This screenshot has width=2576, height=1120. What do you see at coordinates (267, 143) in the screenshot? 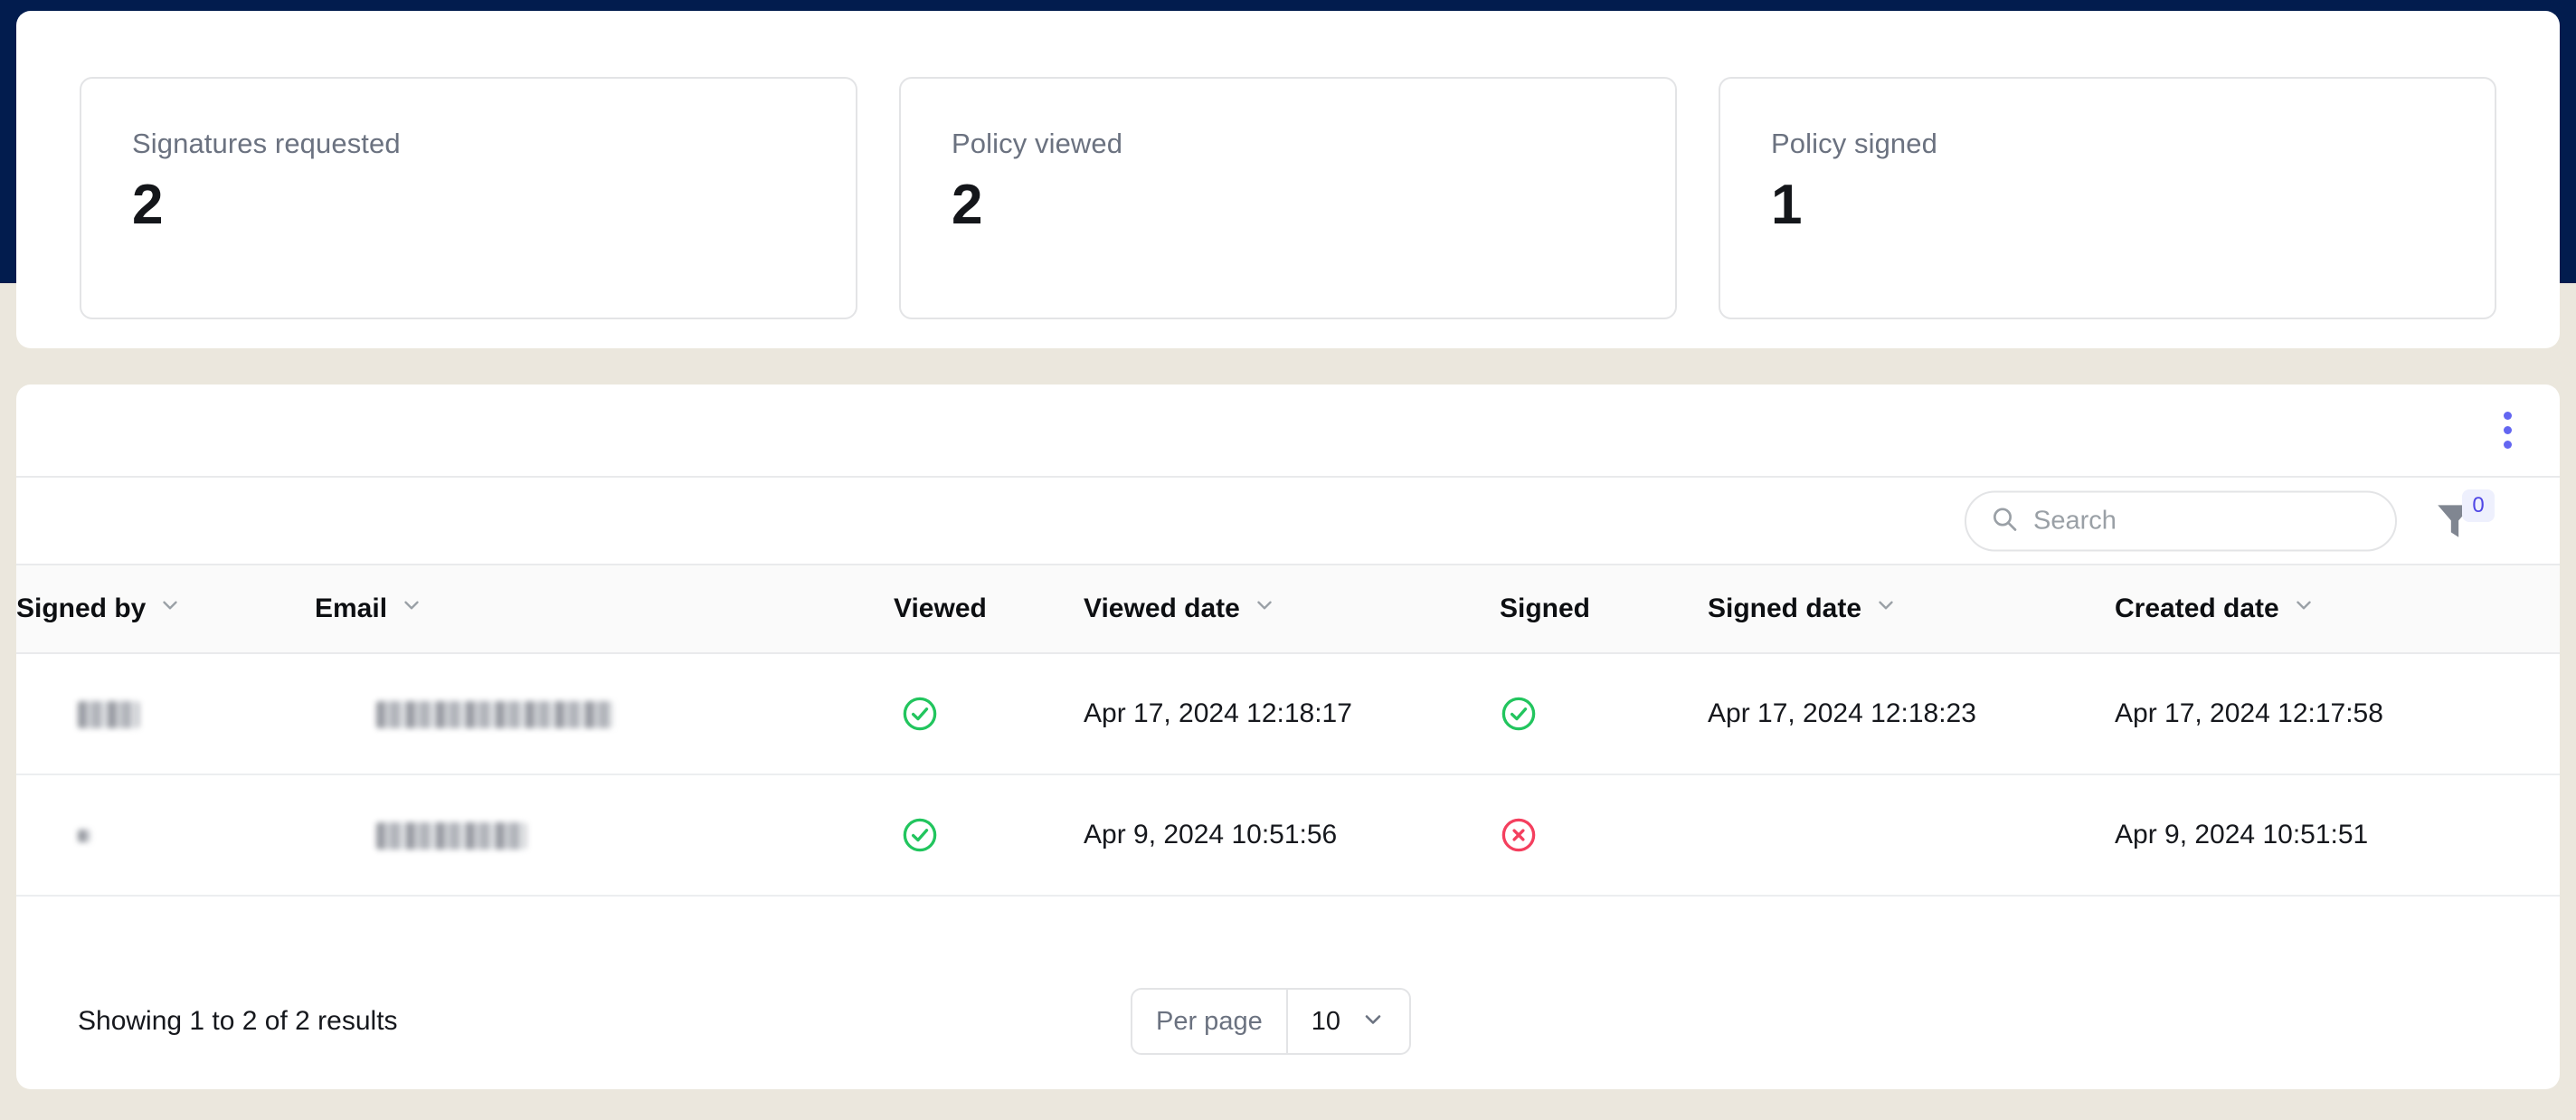
I see `stat-card-label: Signatures requested` at bounding box center [267, 143].